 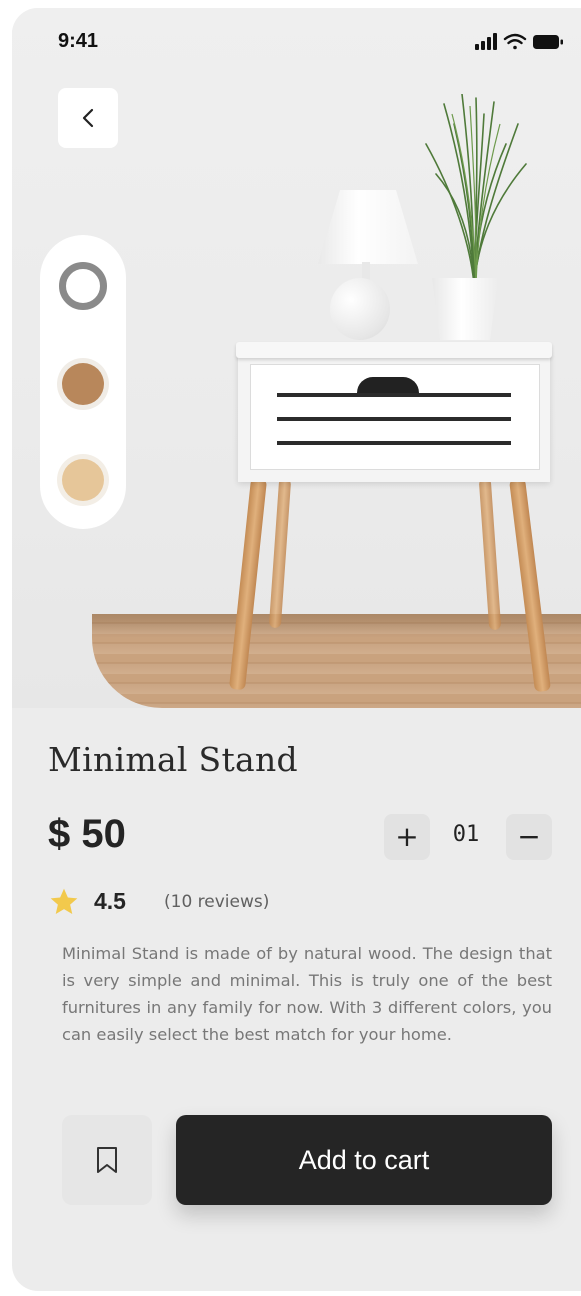 What do you see at coordinates (515, 41) in the screenshot?
I see `wifi-icon` at bounding box center [515, 41].